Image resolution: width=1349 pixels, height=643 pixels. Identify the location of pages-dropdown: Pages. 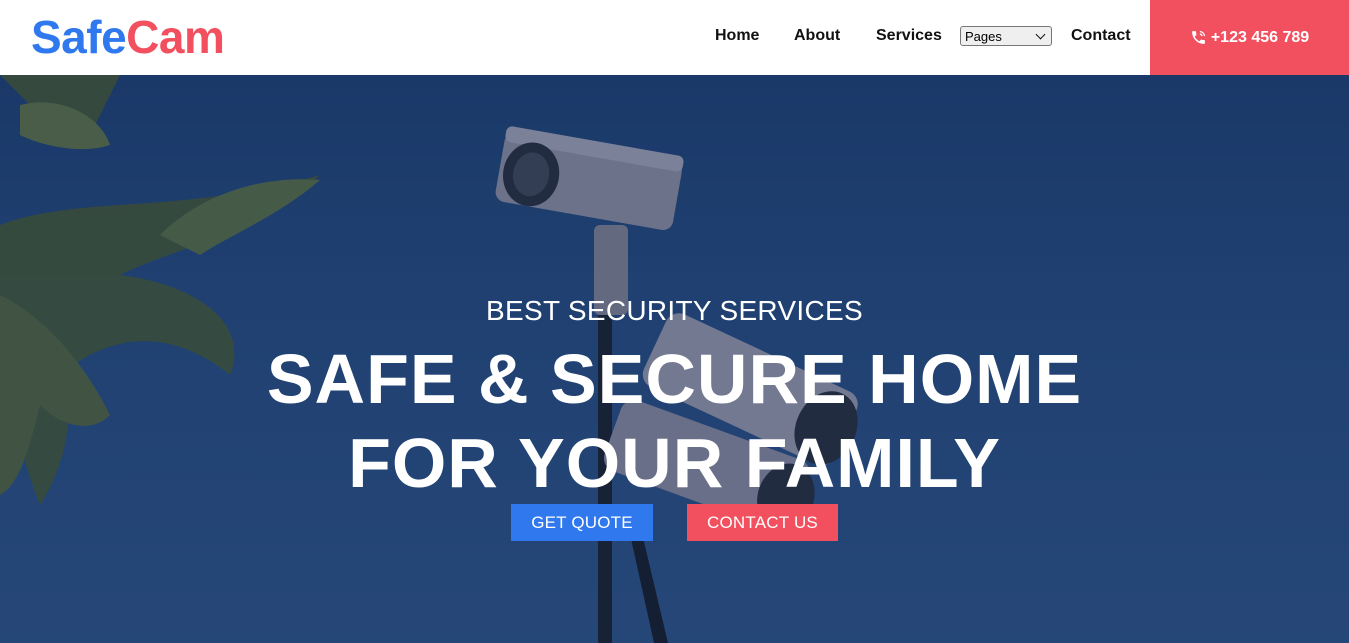
(1006, 36).